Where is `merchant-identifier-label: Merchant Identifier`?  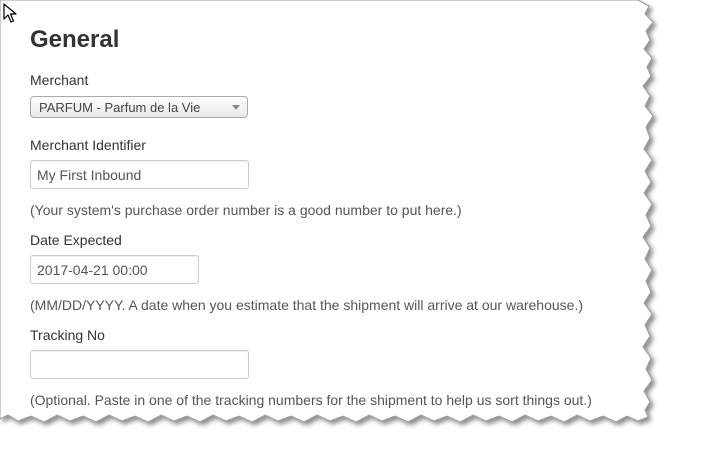 merchant-identifier-label: Merchant Identifier is located at coordinates (88, 145).